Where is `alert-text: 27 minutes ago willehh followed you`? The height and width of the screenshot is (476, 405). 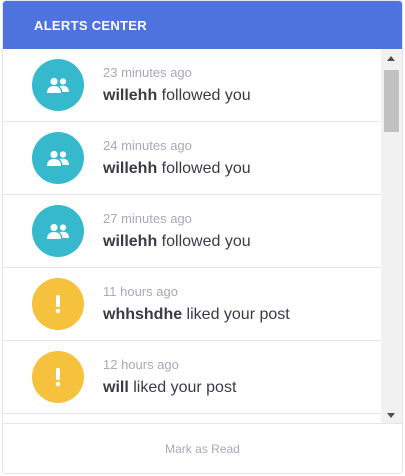
alert-text: 27 minutes ago willehh followed you is located at coordinates (177, 231).